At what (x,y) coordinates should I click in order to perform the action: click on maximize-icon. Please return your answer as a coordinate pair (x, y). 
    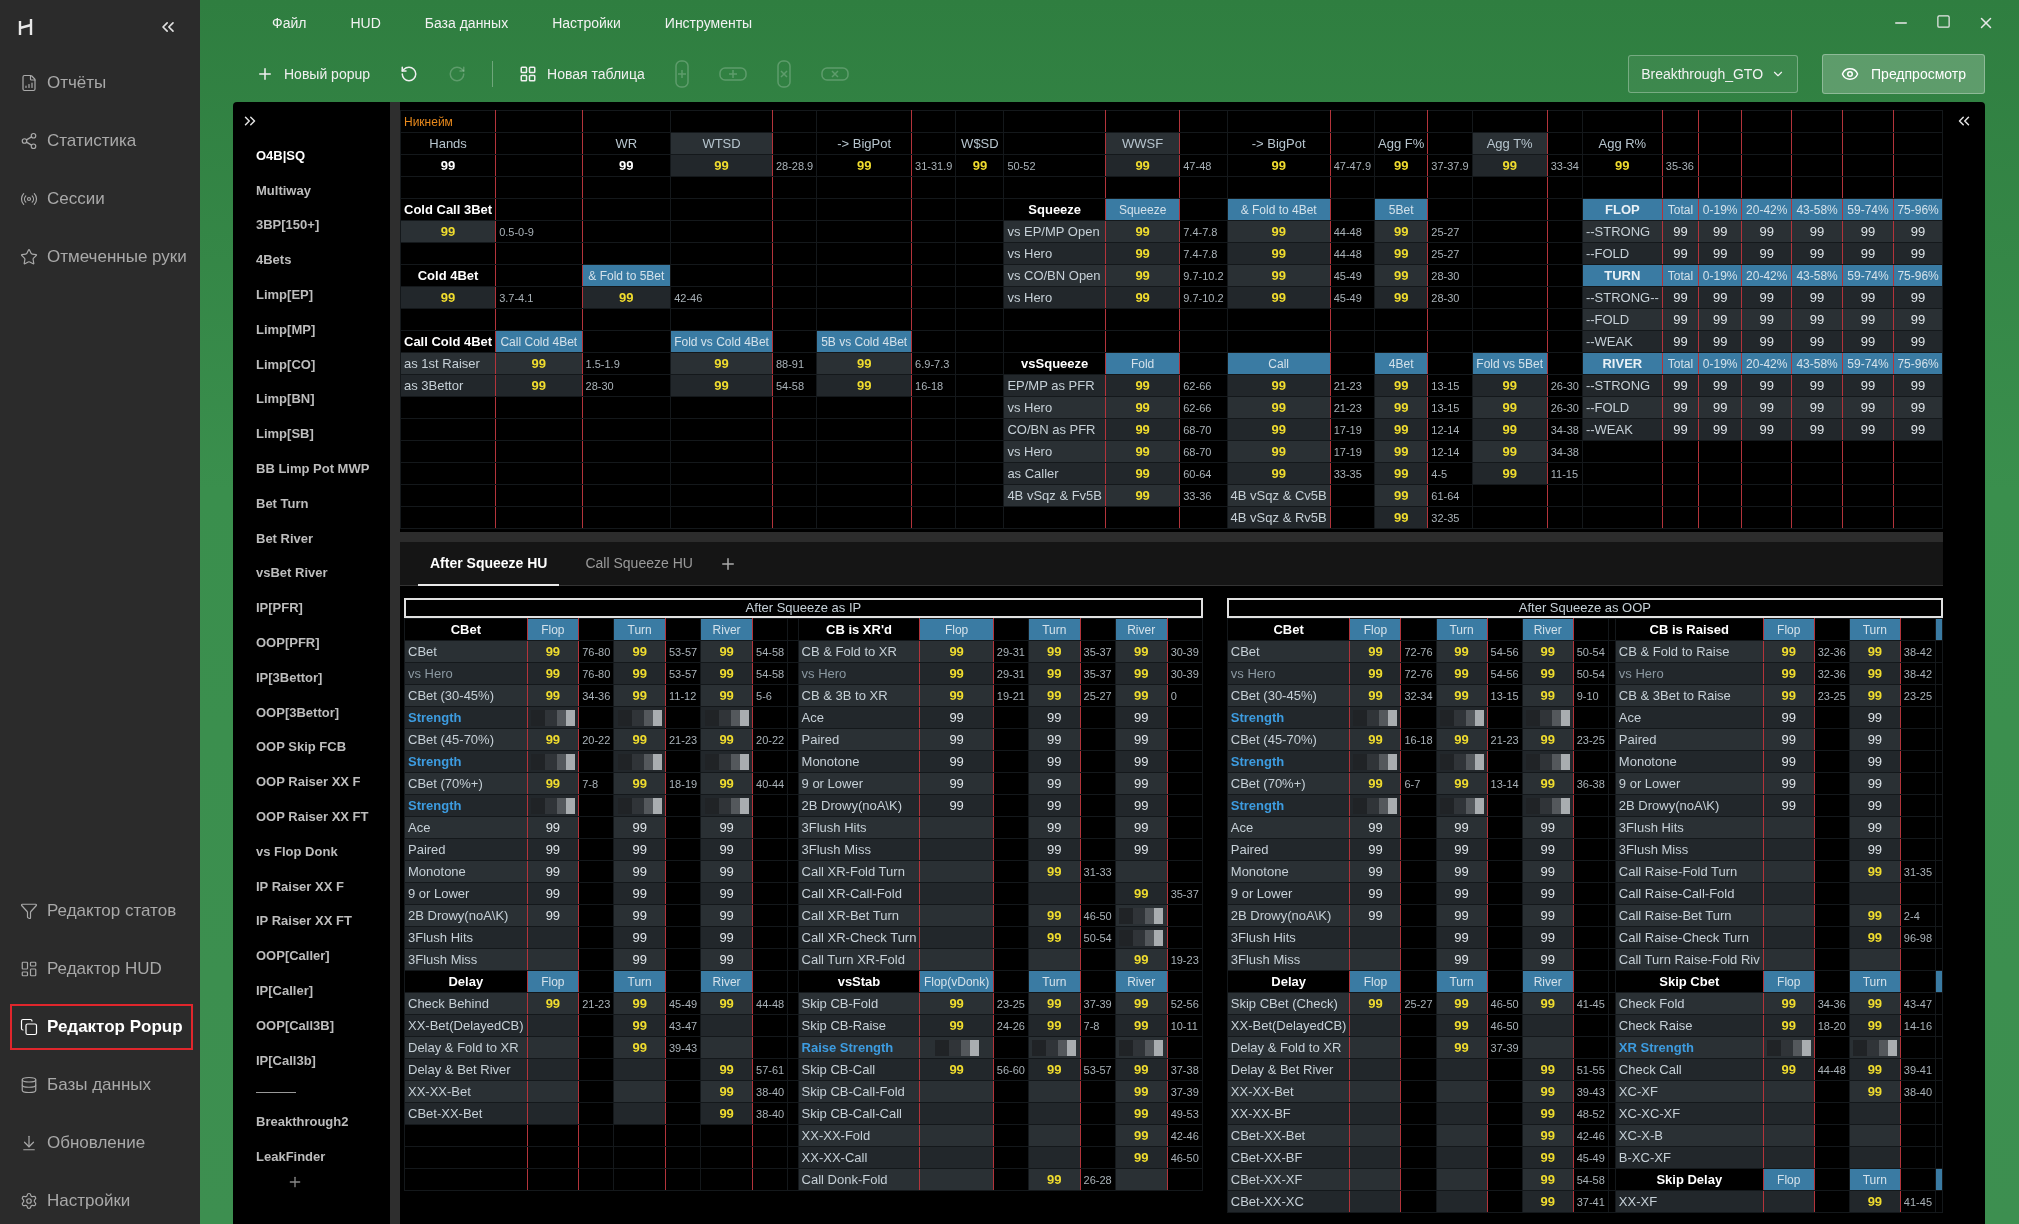
    Looking at the image, I should click on (1943, 21).